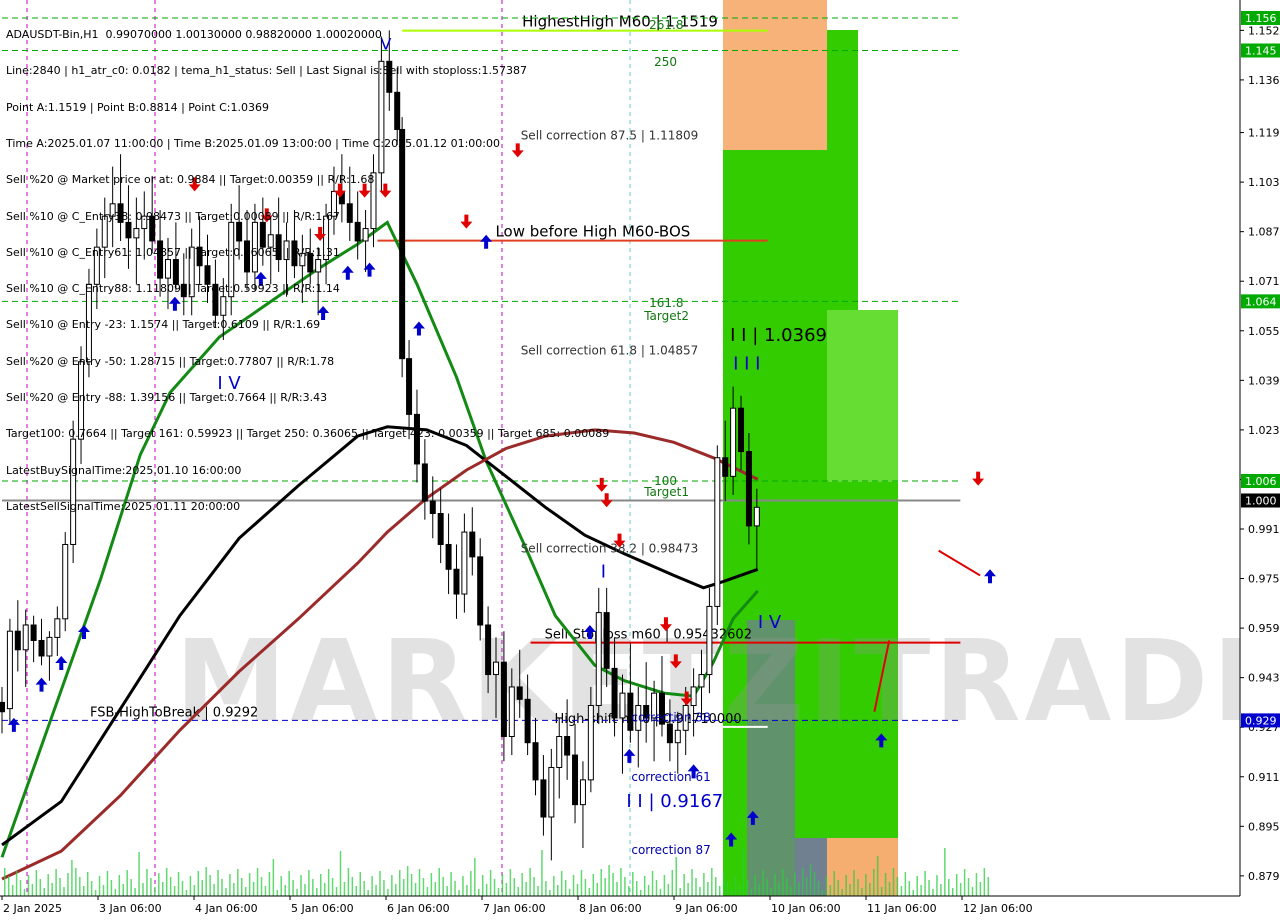 The image size is (1280, 920). What do you see at coordinates (130, 908) in the screenshot?
I see `time-tick-label: 3 Jan 06:00` at bounding box center [130, 908].